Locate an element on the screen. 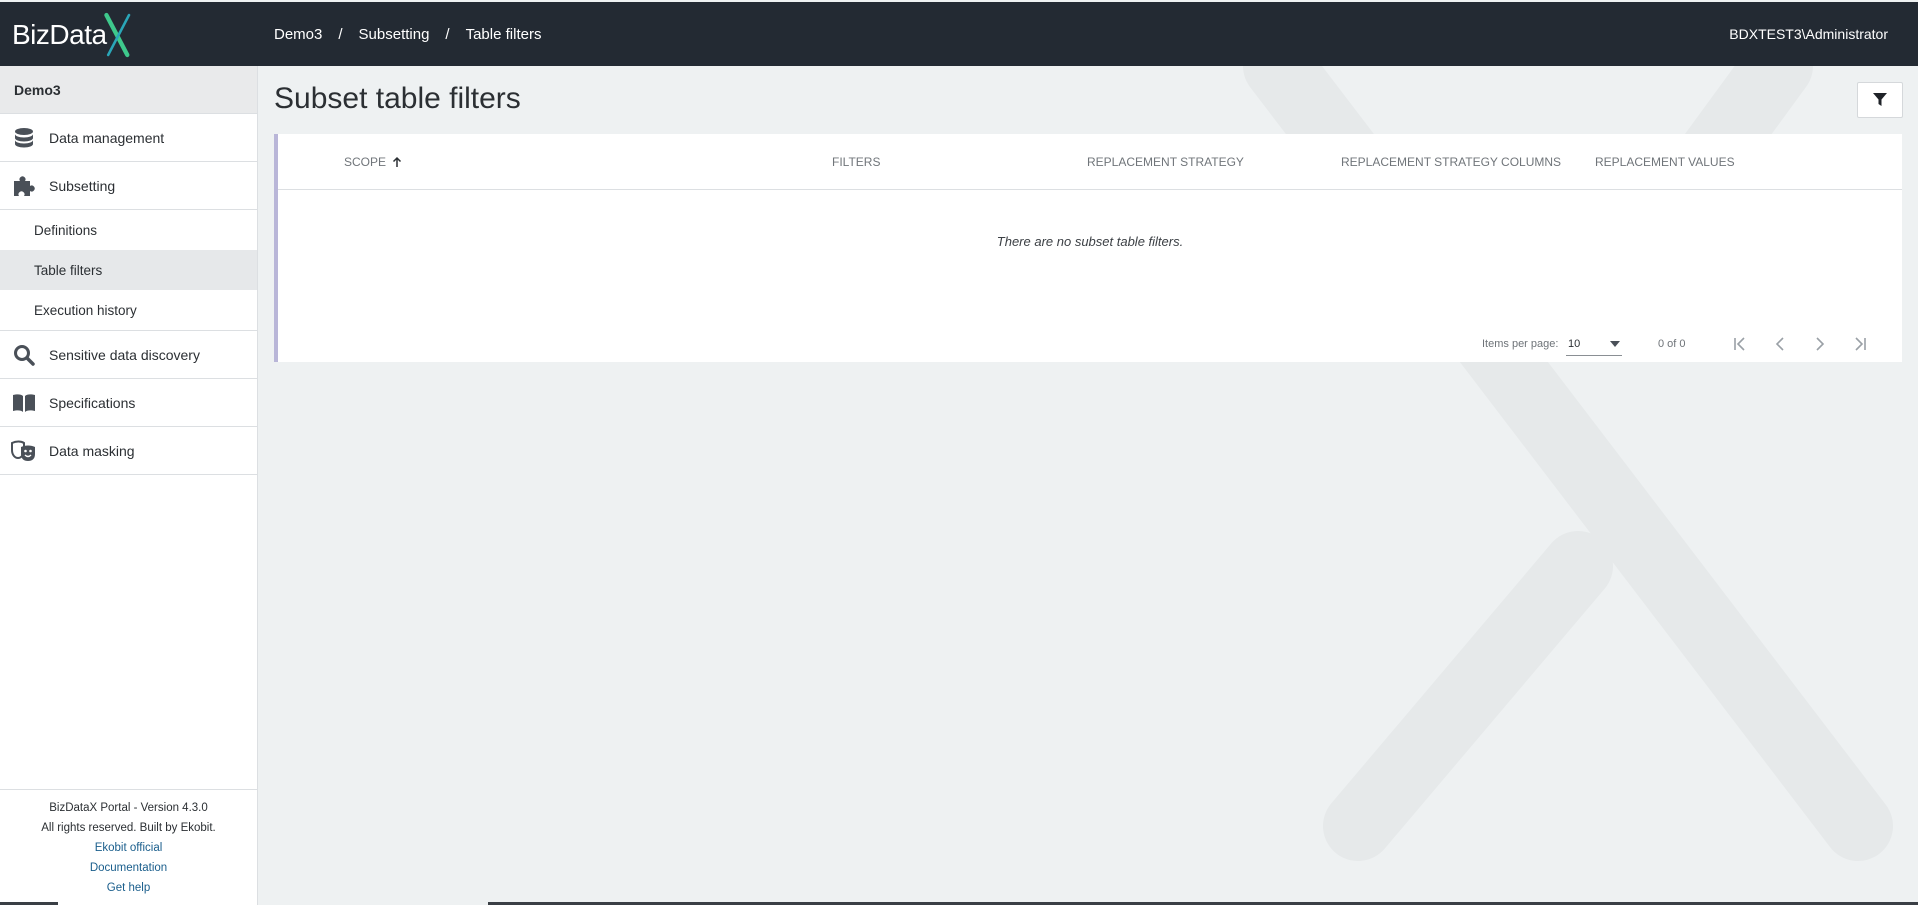 Image resolution: width=1918 pixels, height=905 pixels. sidebar-item-data-management: Data management is located at coordinates (128, 138).